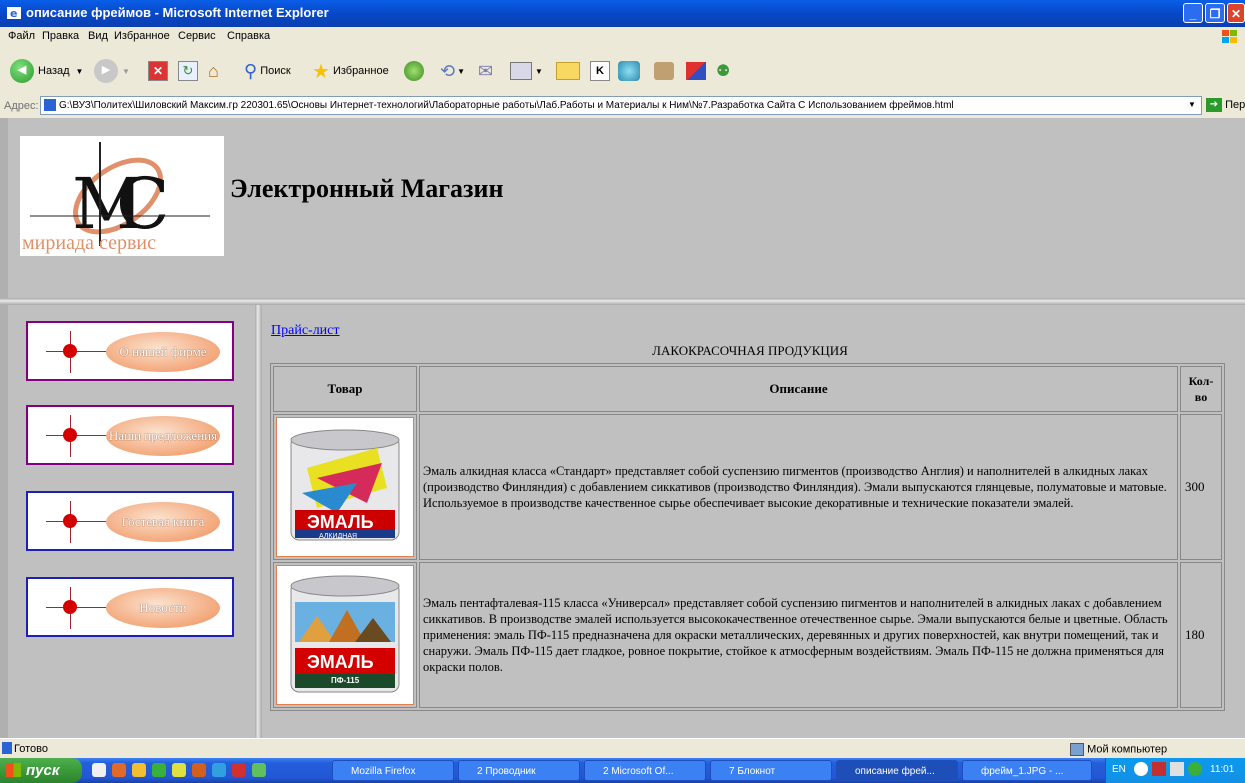  What do you see at coordinates (393, 770) in the screenshot?
I see `task-firefox: Mozilla Firefox` at bounding box center [393, 770].